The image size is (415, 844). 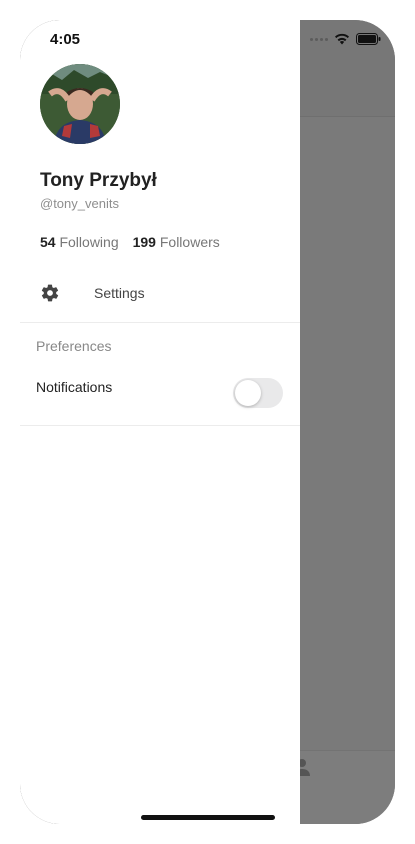 I want to click on toggle-knob, so click(x=248, y=393).